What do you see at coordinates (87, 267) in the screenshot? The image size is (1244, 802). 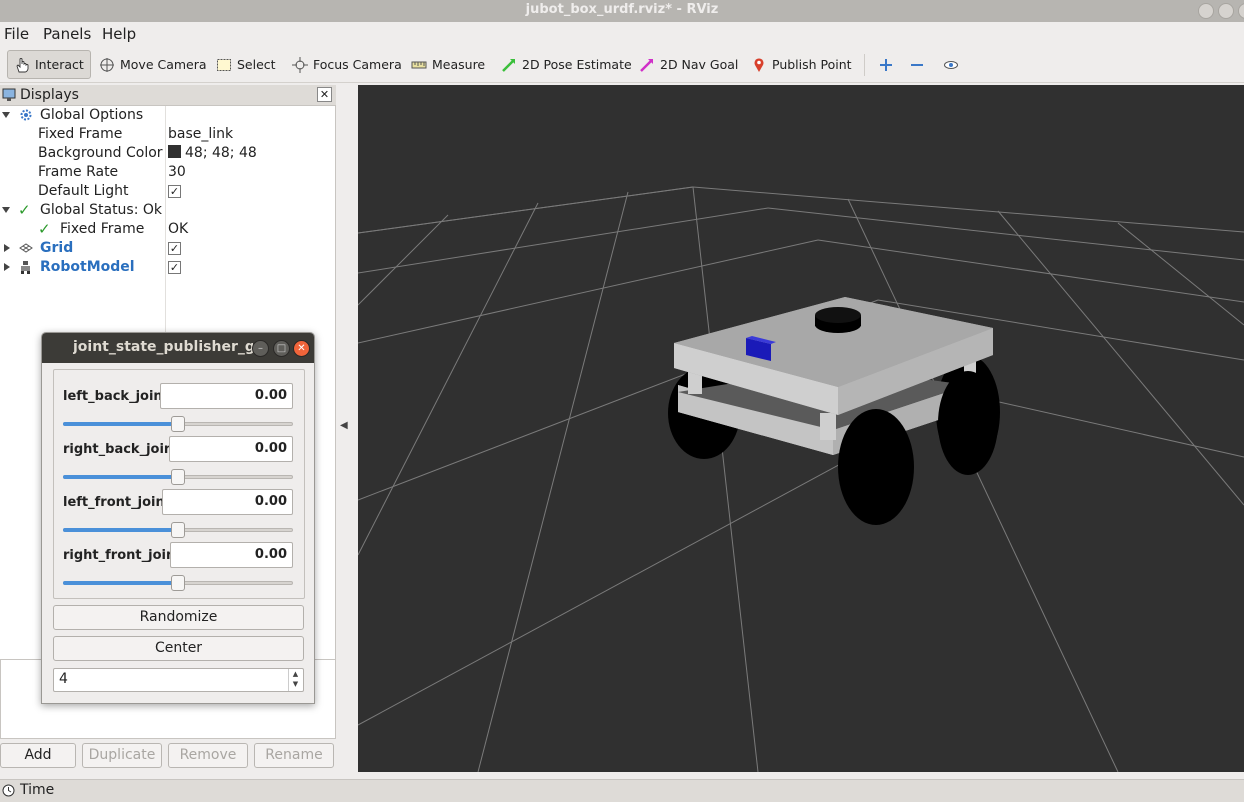 I see `robotmodel-label: RobotModel` at bounding box center [87, 267].